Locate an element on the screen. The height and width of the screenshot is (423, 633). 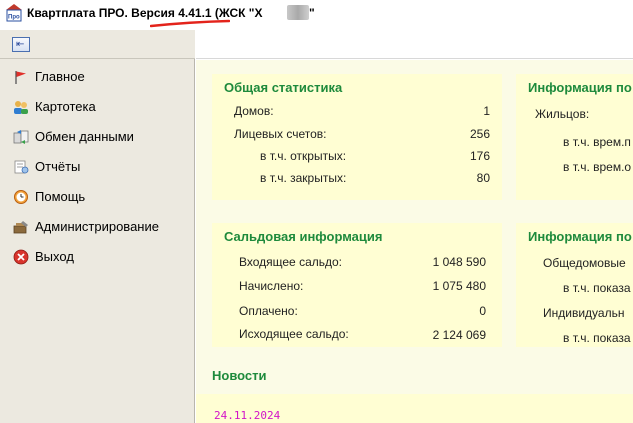
individual-meters-label: Индивидуальн is located at coordinates (584, 313).